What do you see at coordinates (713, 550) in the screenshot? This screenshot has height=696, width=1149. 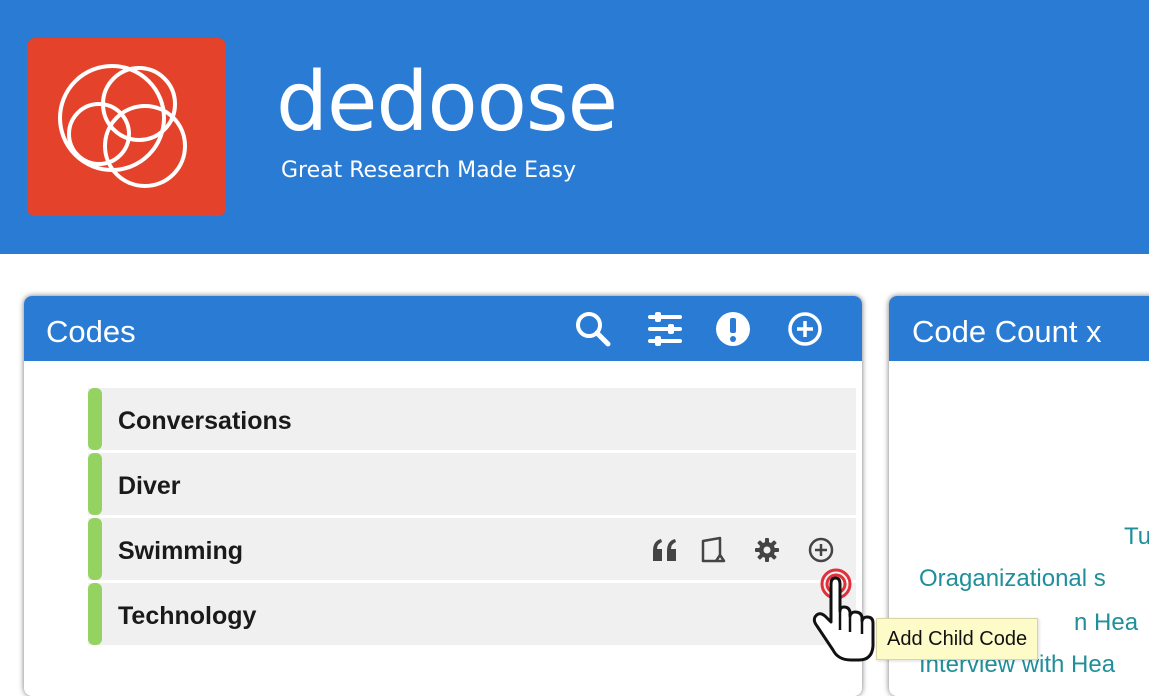 I see `memo-icon` at bounding box center [713, 550].